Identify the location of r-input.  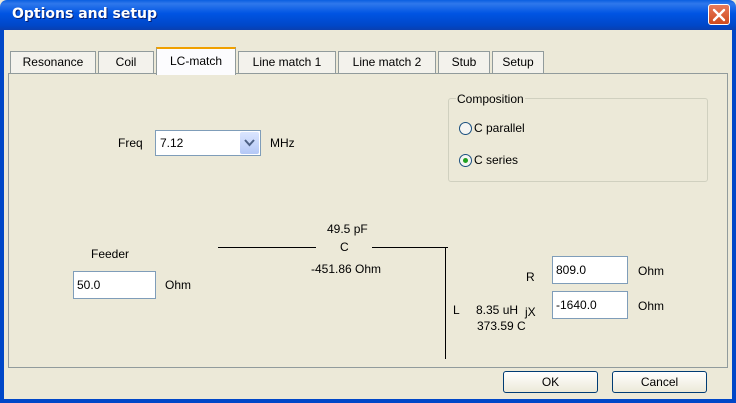
(590, 270).